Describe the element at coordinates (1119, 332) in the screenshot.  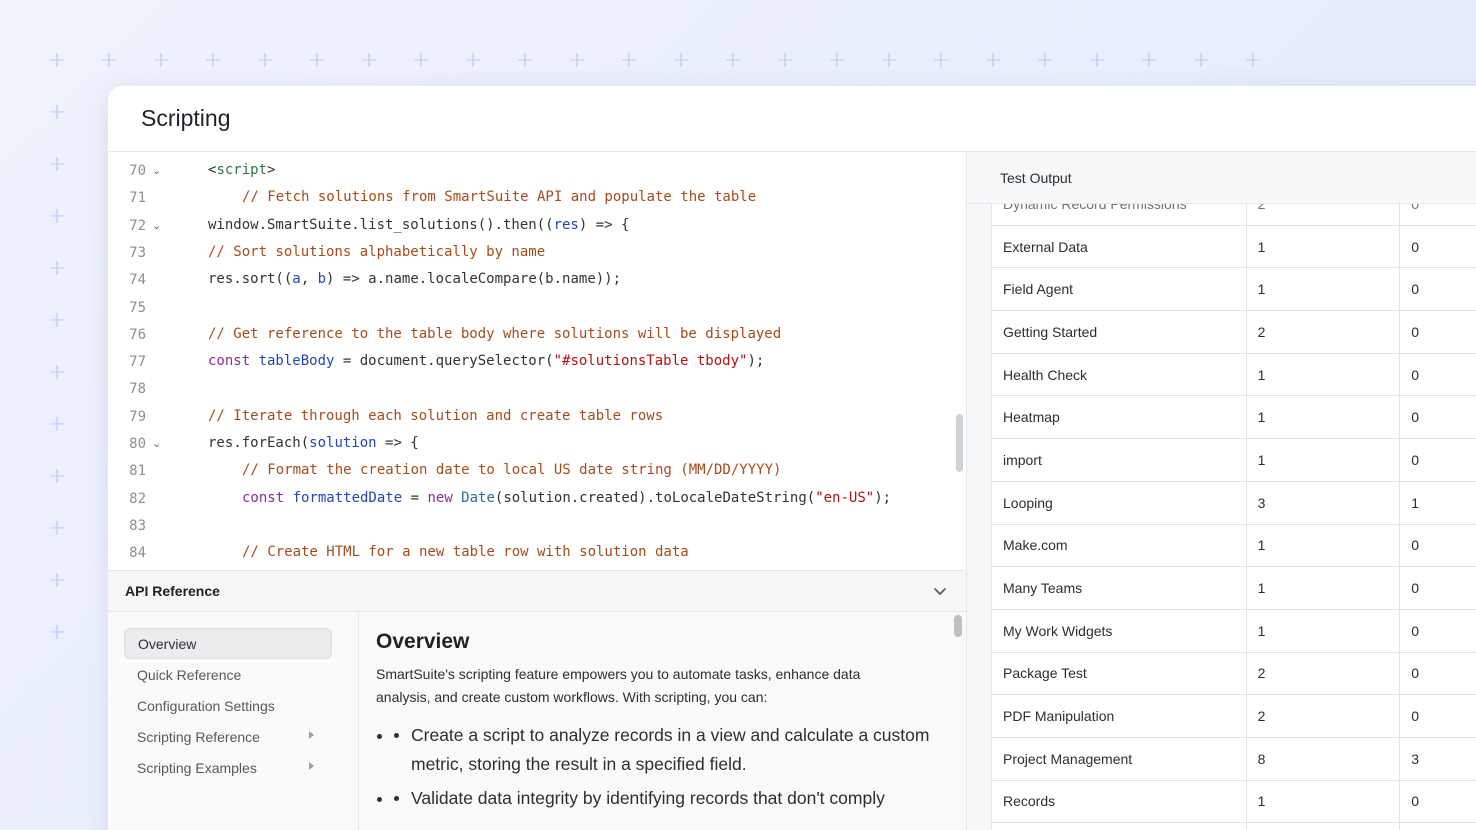
I see `table-cell: Getting Started` at that location.